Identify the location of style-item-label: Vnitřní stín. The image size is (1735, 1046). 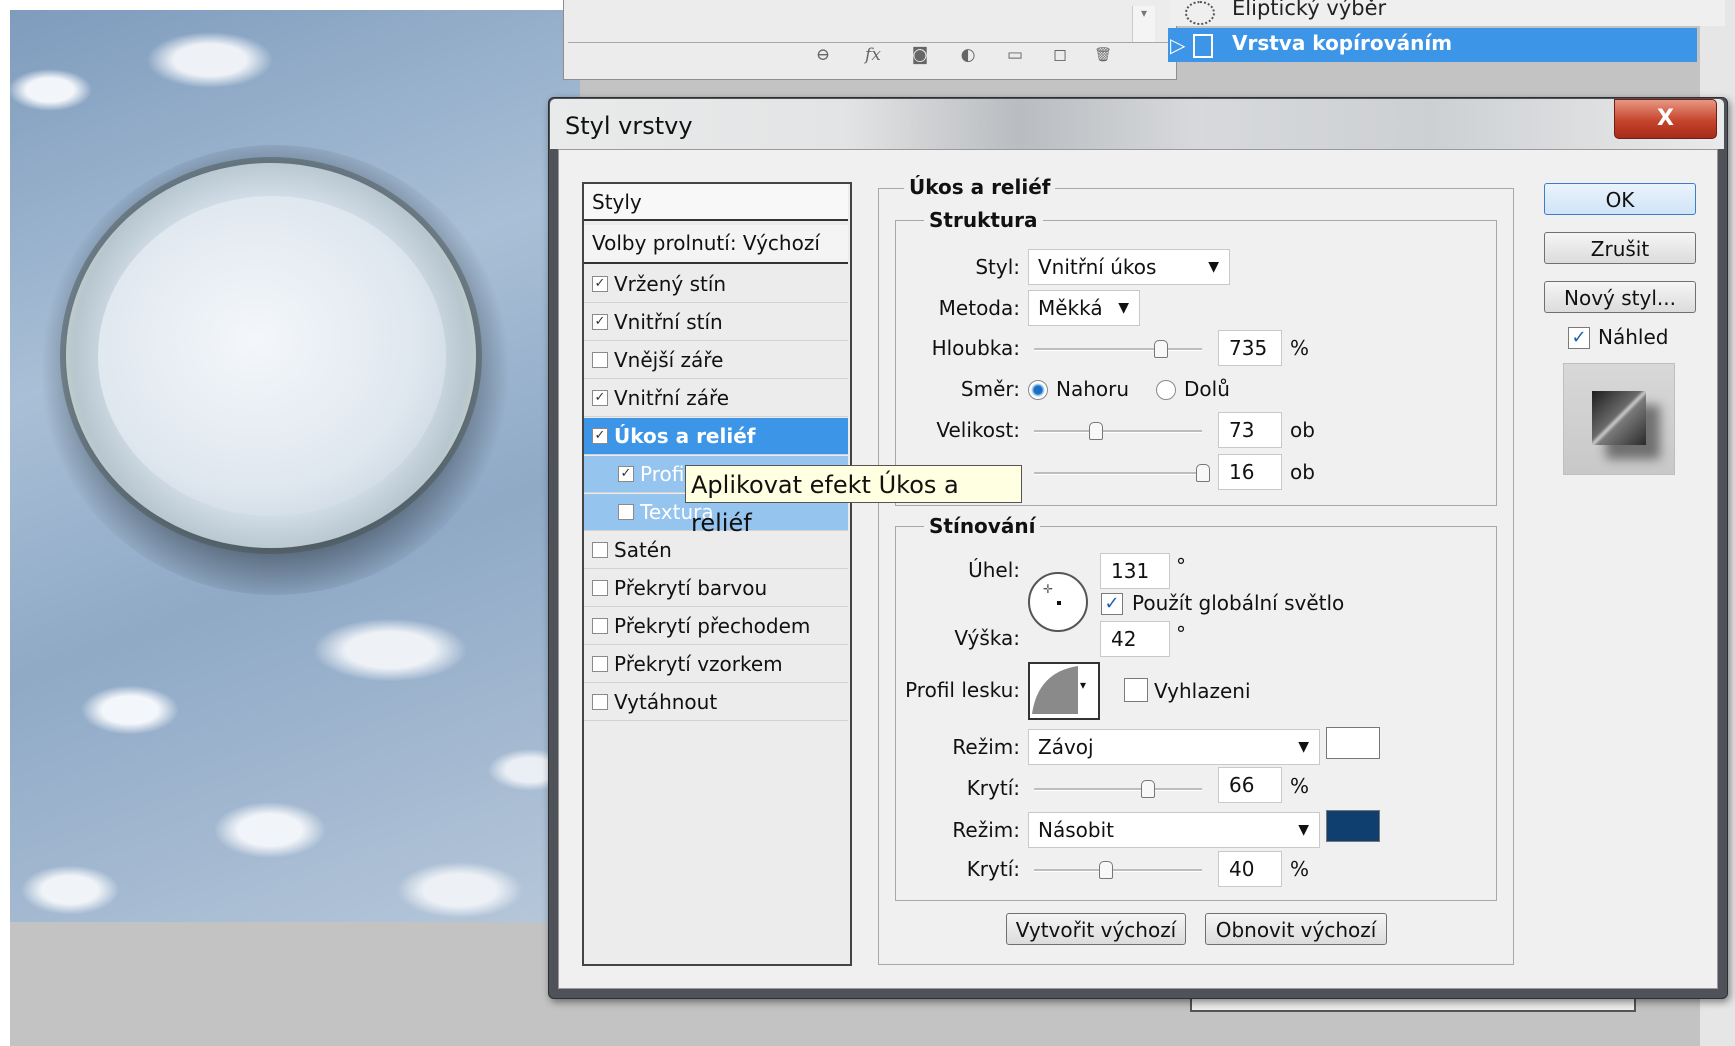
(668, 322).